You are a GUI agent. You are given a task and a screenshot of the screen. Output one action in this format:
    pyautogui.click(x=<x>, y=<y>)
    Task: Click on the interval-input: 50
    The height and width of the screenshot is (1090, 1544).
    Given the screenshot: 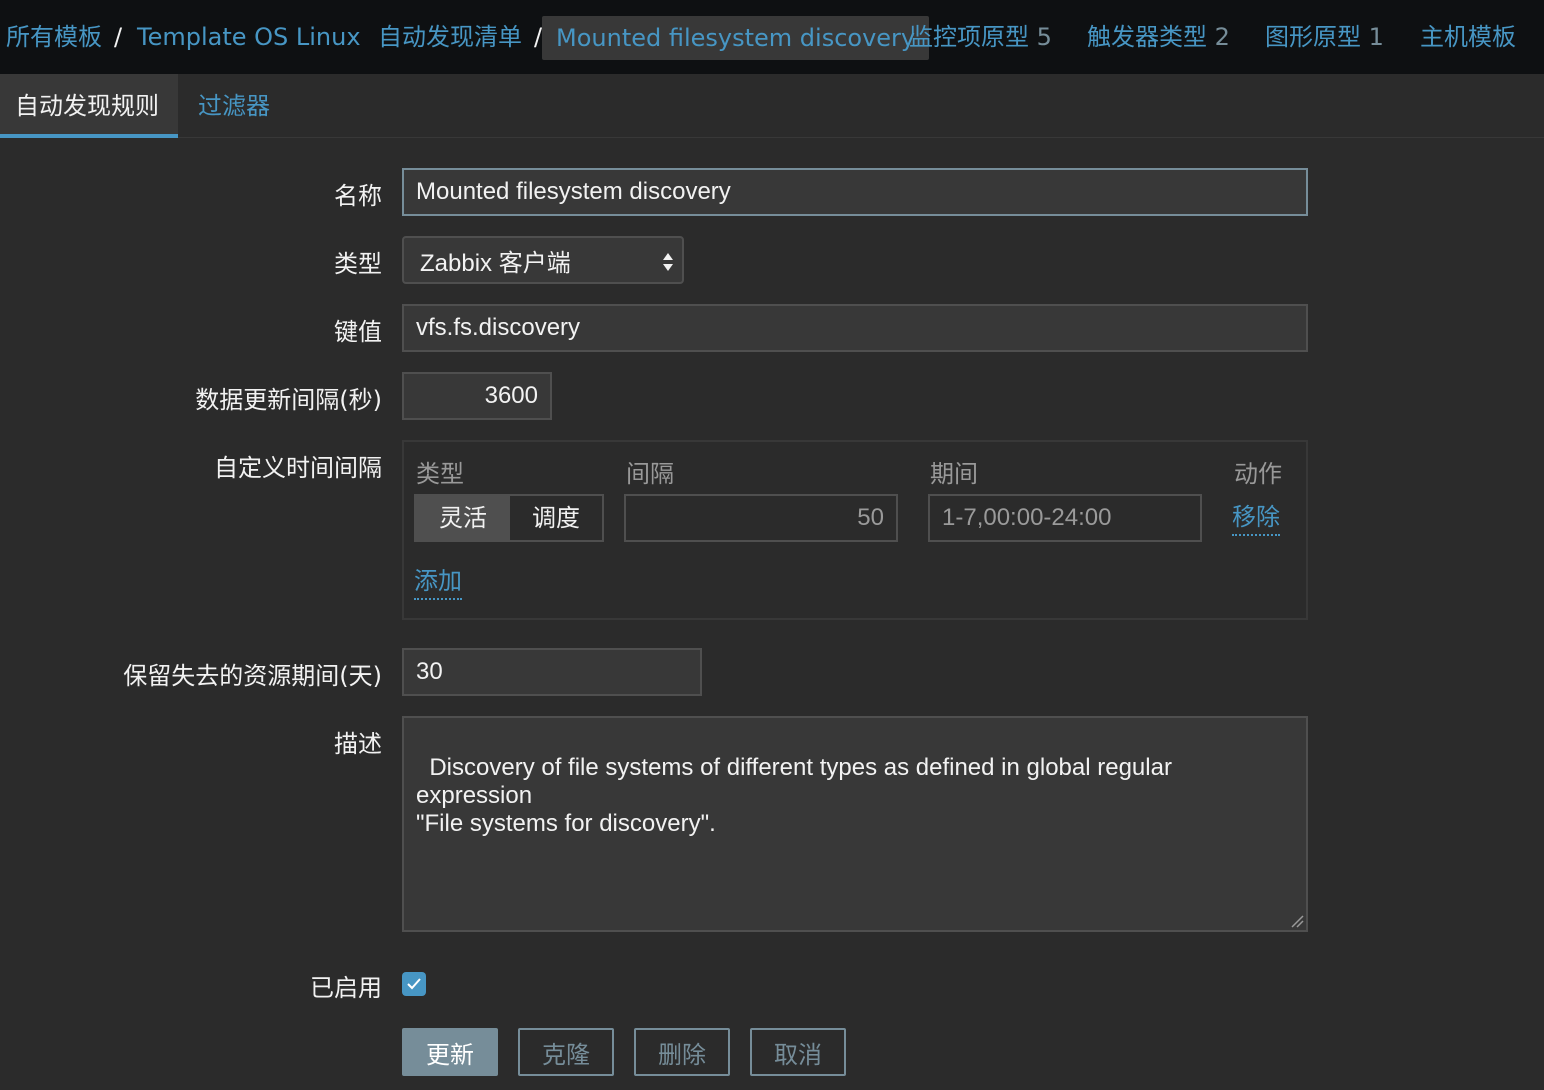 What is the action you would take?
    pyautogui.click(x=761, y=518)
    